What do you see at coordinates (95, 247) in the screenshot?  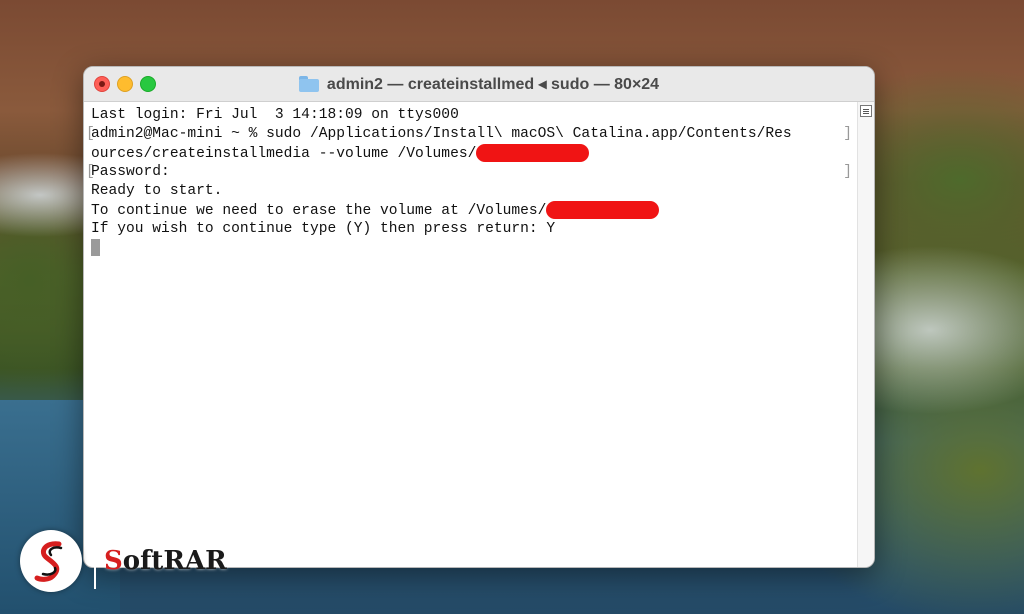 I see `text-cursor` at bounding box center [95, 247].